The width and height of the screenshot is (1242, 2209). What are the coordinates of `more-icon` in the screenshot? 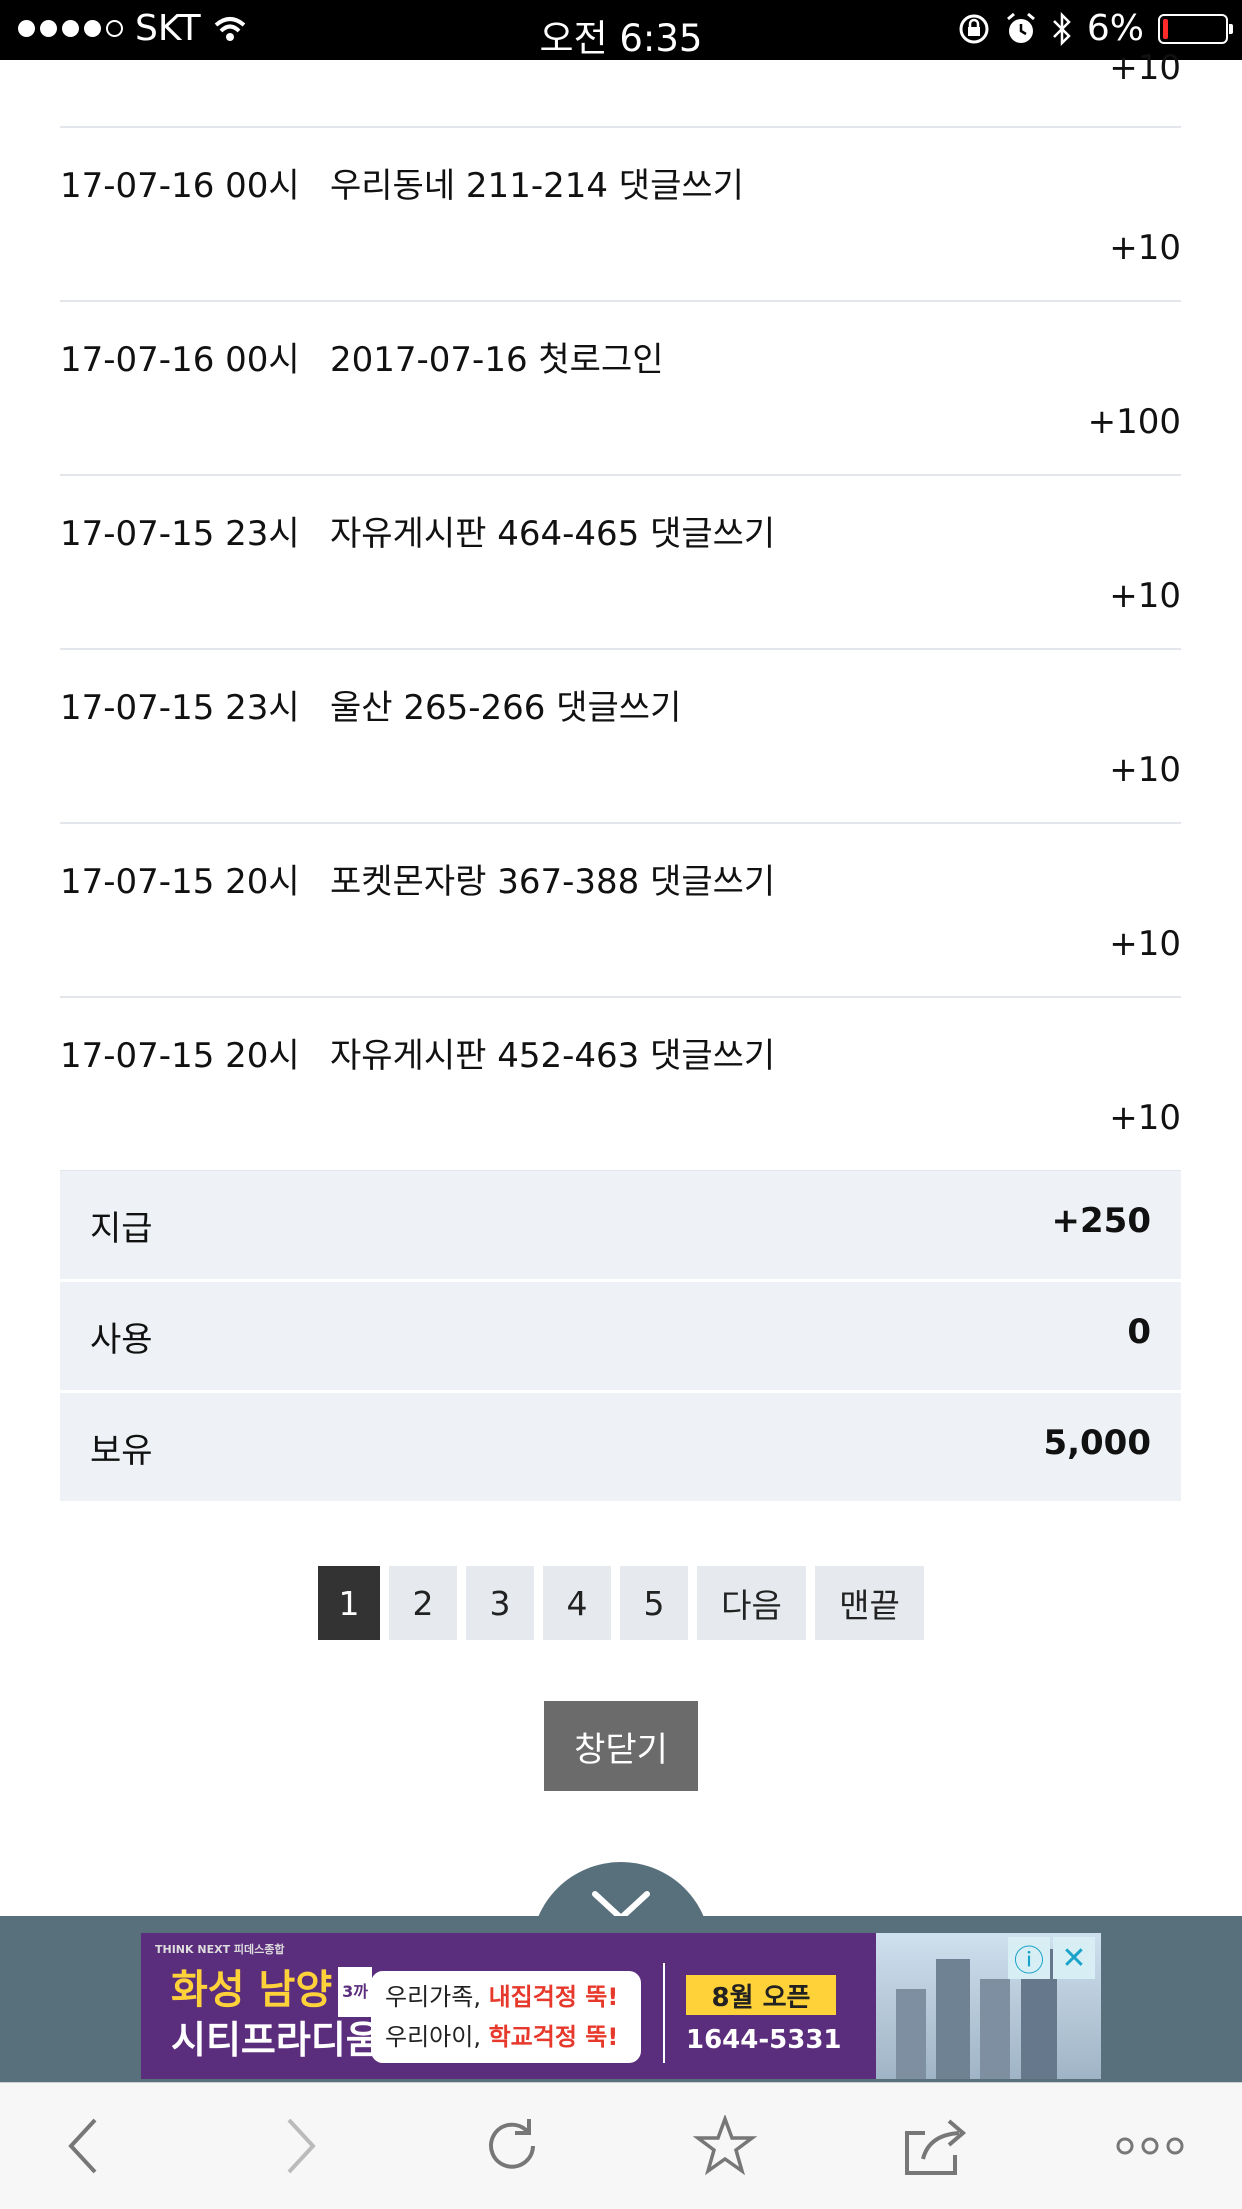 It's located at (1150, 2146).